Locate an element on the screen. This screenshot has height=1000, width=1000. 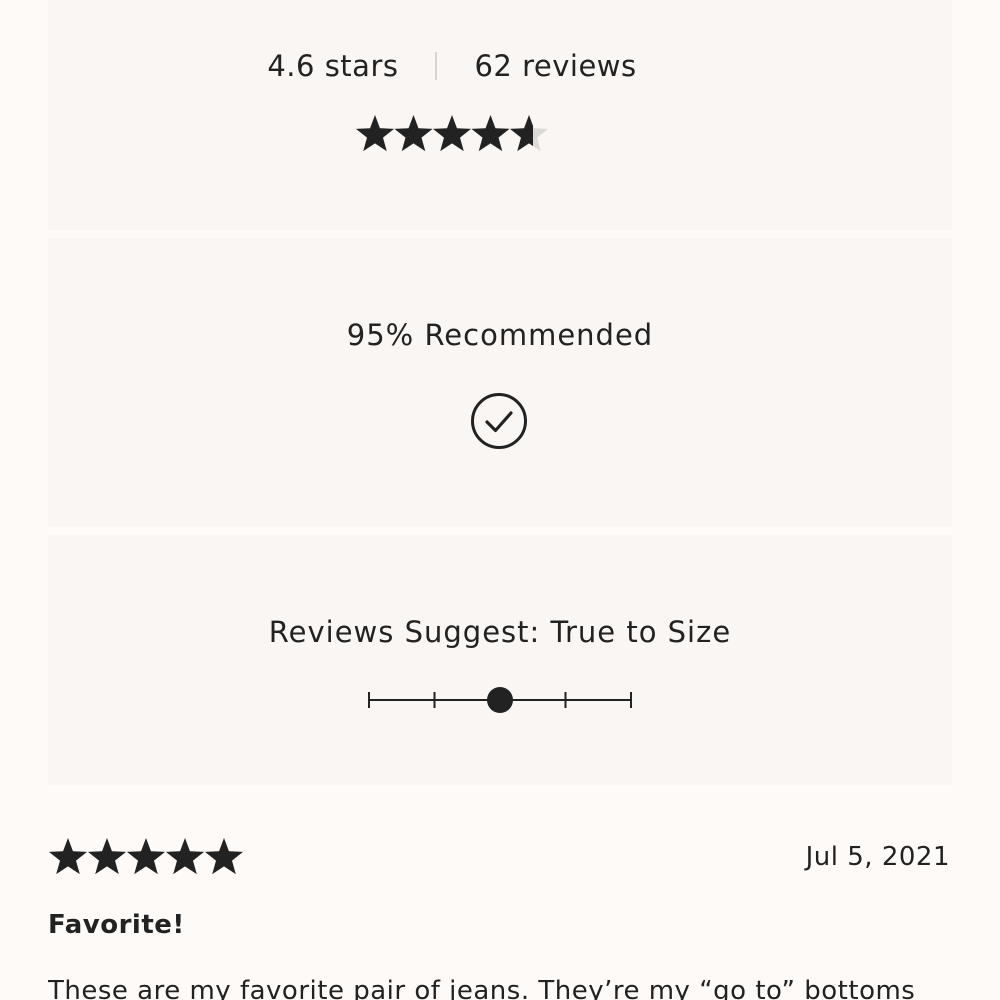
recommended-text: 95% Recommended is located at coordinates (500, 335).